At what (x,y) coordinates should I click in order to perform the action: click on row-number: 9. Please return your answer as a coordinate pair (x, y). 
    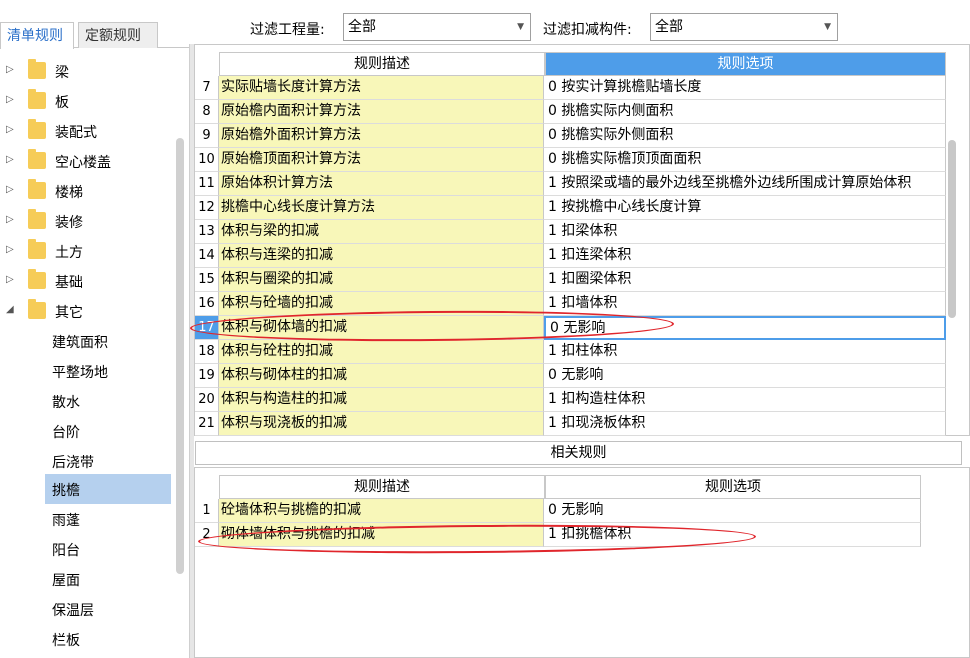
    Looking at the image, I should click on (207, 136).